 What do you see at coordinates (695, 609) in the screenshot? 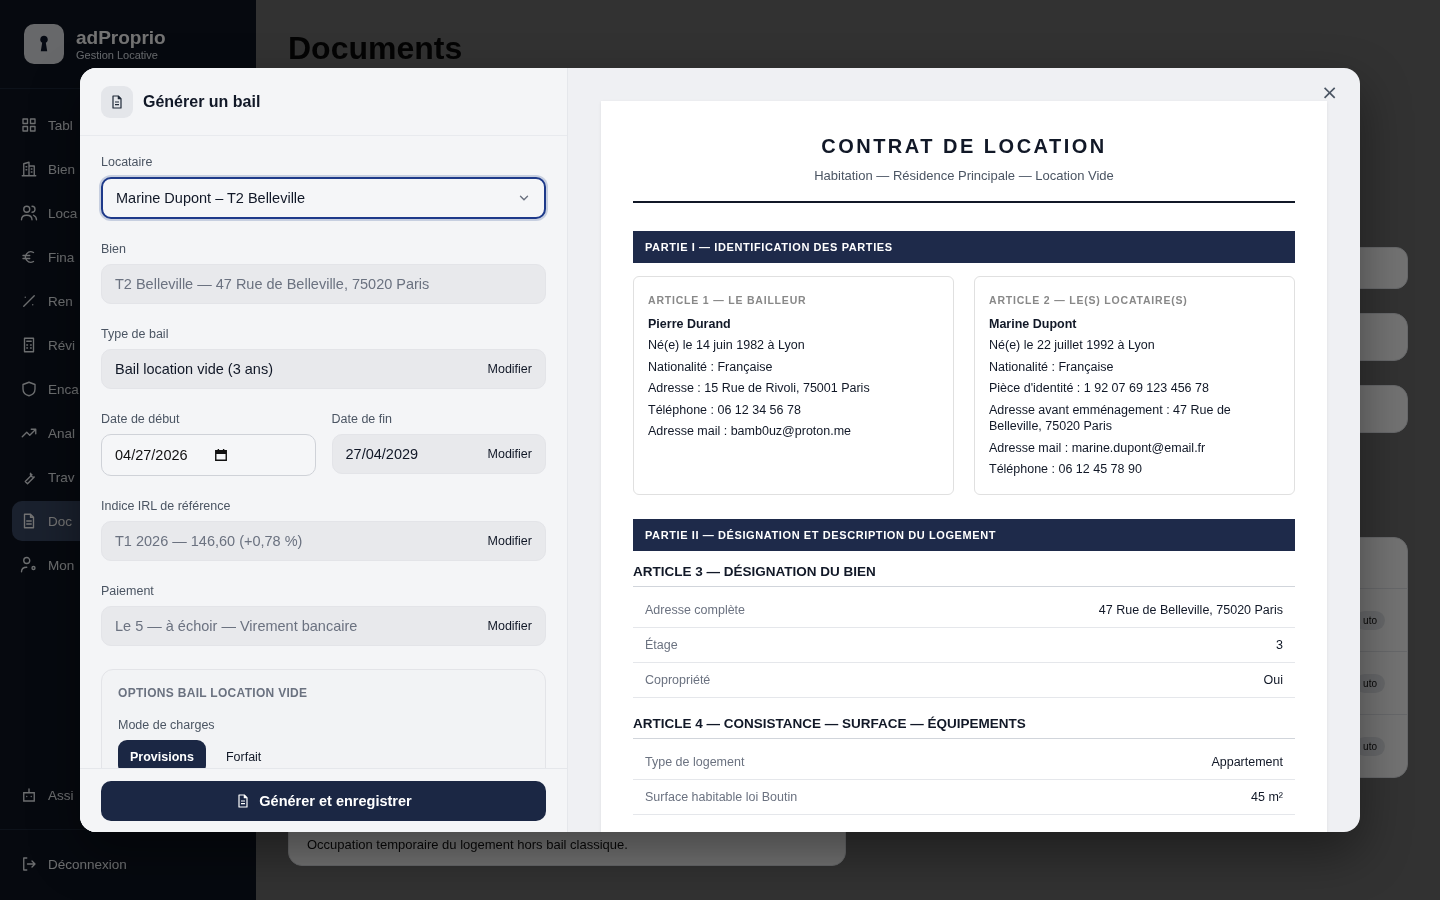
I see `row-label: Adresse complète` at bounding box center [695, 609].